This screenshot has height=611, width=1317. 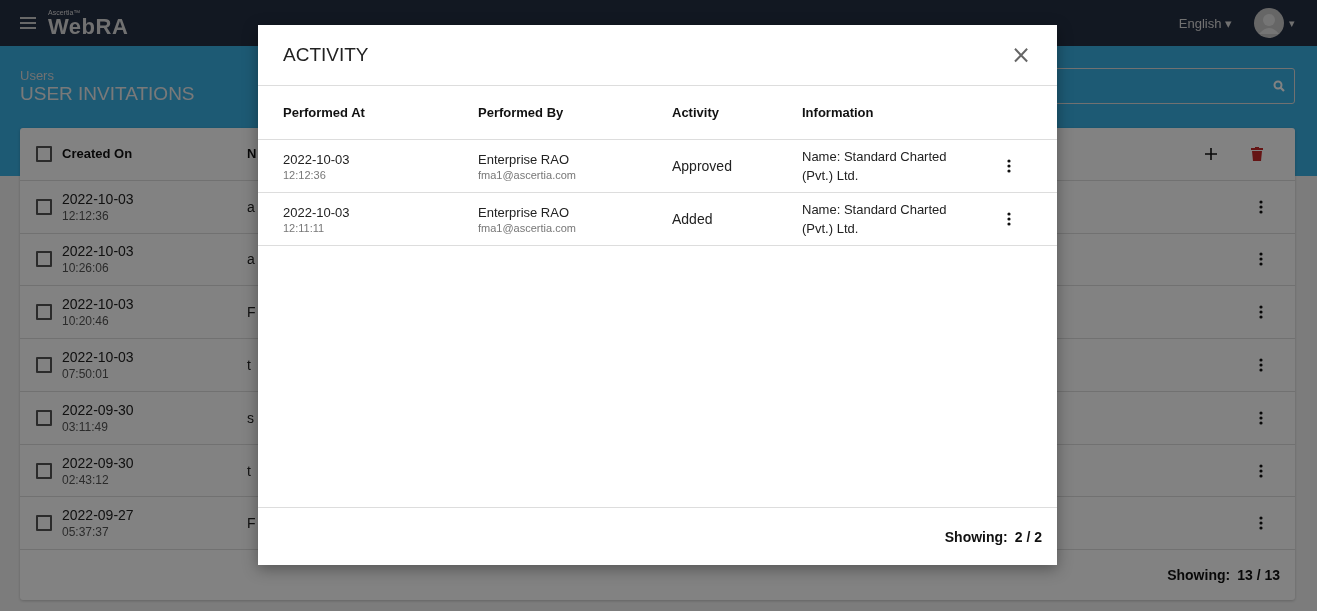 What do you see at coordinates (98, 515) in the screenshot?
I see `created-date: 2022-09-27` at bounding box center [98, 515].